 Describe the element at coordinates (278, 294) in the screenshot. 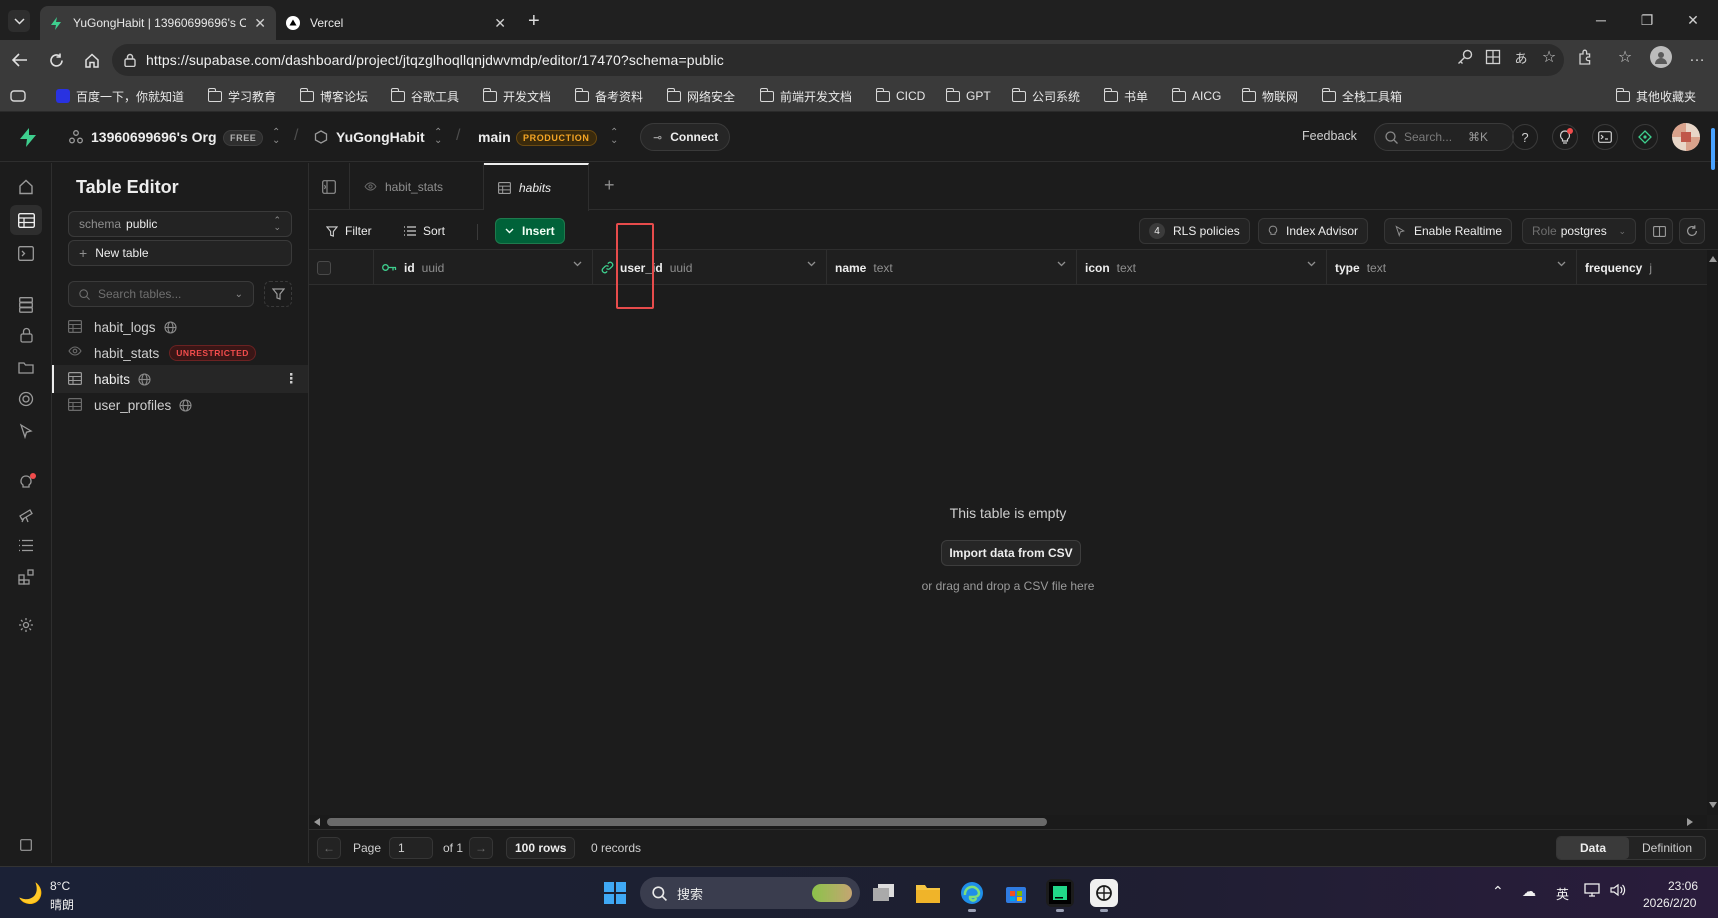

I see `filter-schema-button` at that location.